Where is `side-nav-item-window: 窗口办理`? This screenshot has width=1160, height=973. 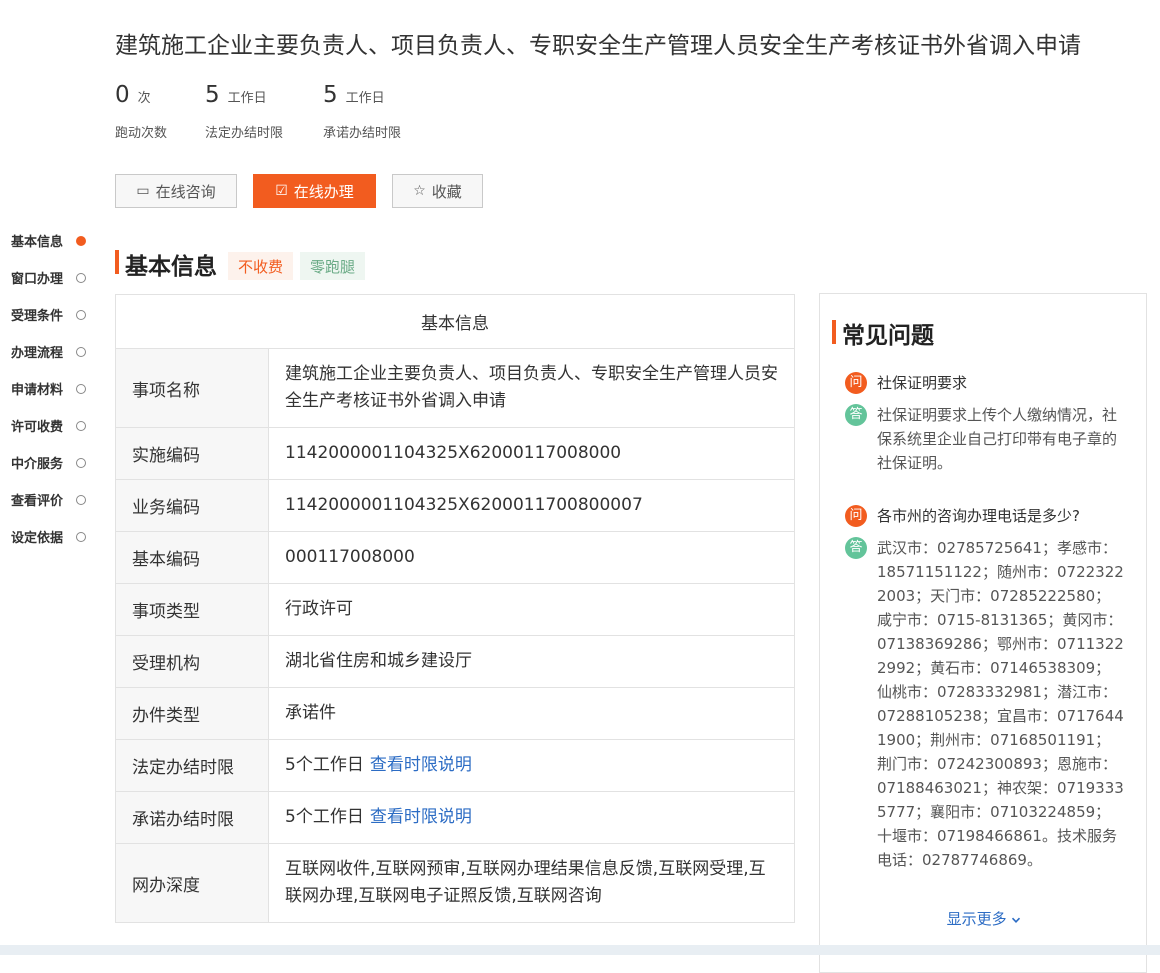
side-nav-item-window: 窗口办理 is located at coordinates (50, 277).